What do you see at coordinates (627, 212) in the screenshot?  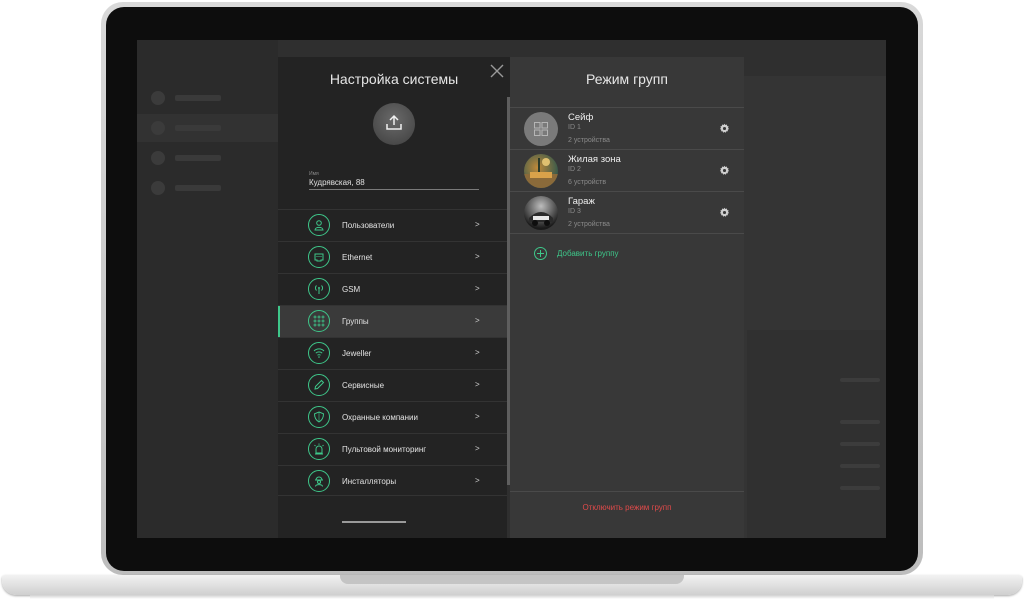 I see `group-row-garage: Гараж ID 3 2 устройства` at bounding box center [627, 212].